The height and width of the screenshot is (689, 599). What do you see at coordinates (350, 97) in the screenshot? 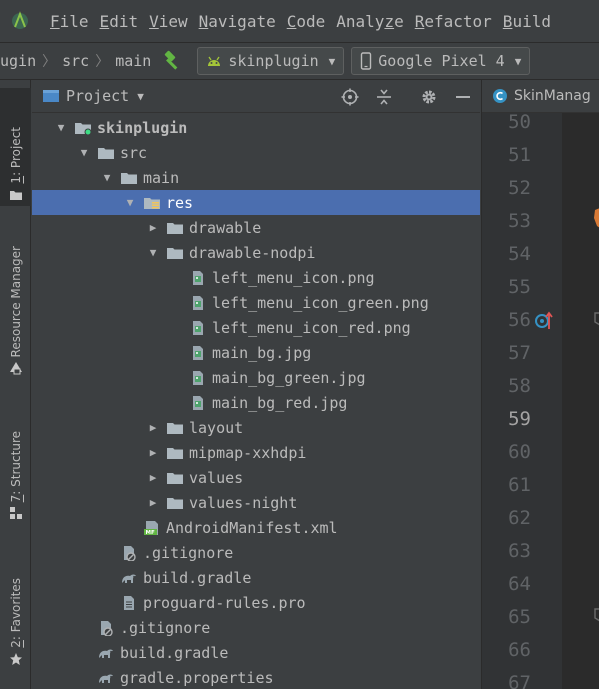
I see `locate-target-icon` at bounding box center [350, 97].